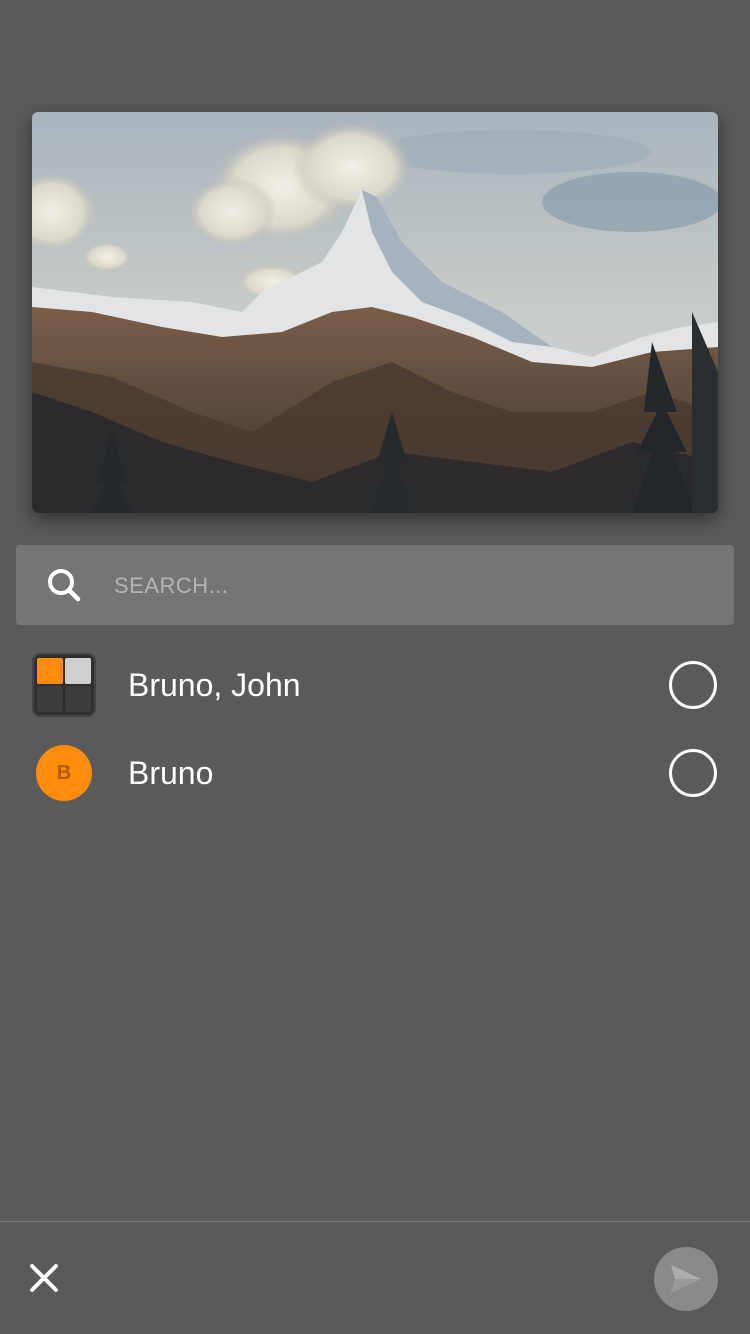  Describe the element at coordinates (214, 685) in the screenshot. I see `contact-name: Bruno, John` at that location.